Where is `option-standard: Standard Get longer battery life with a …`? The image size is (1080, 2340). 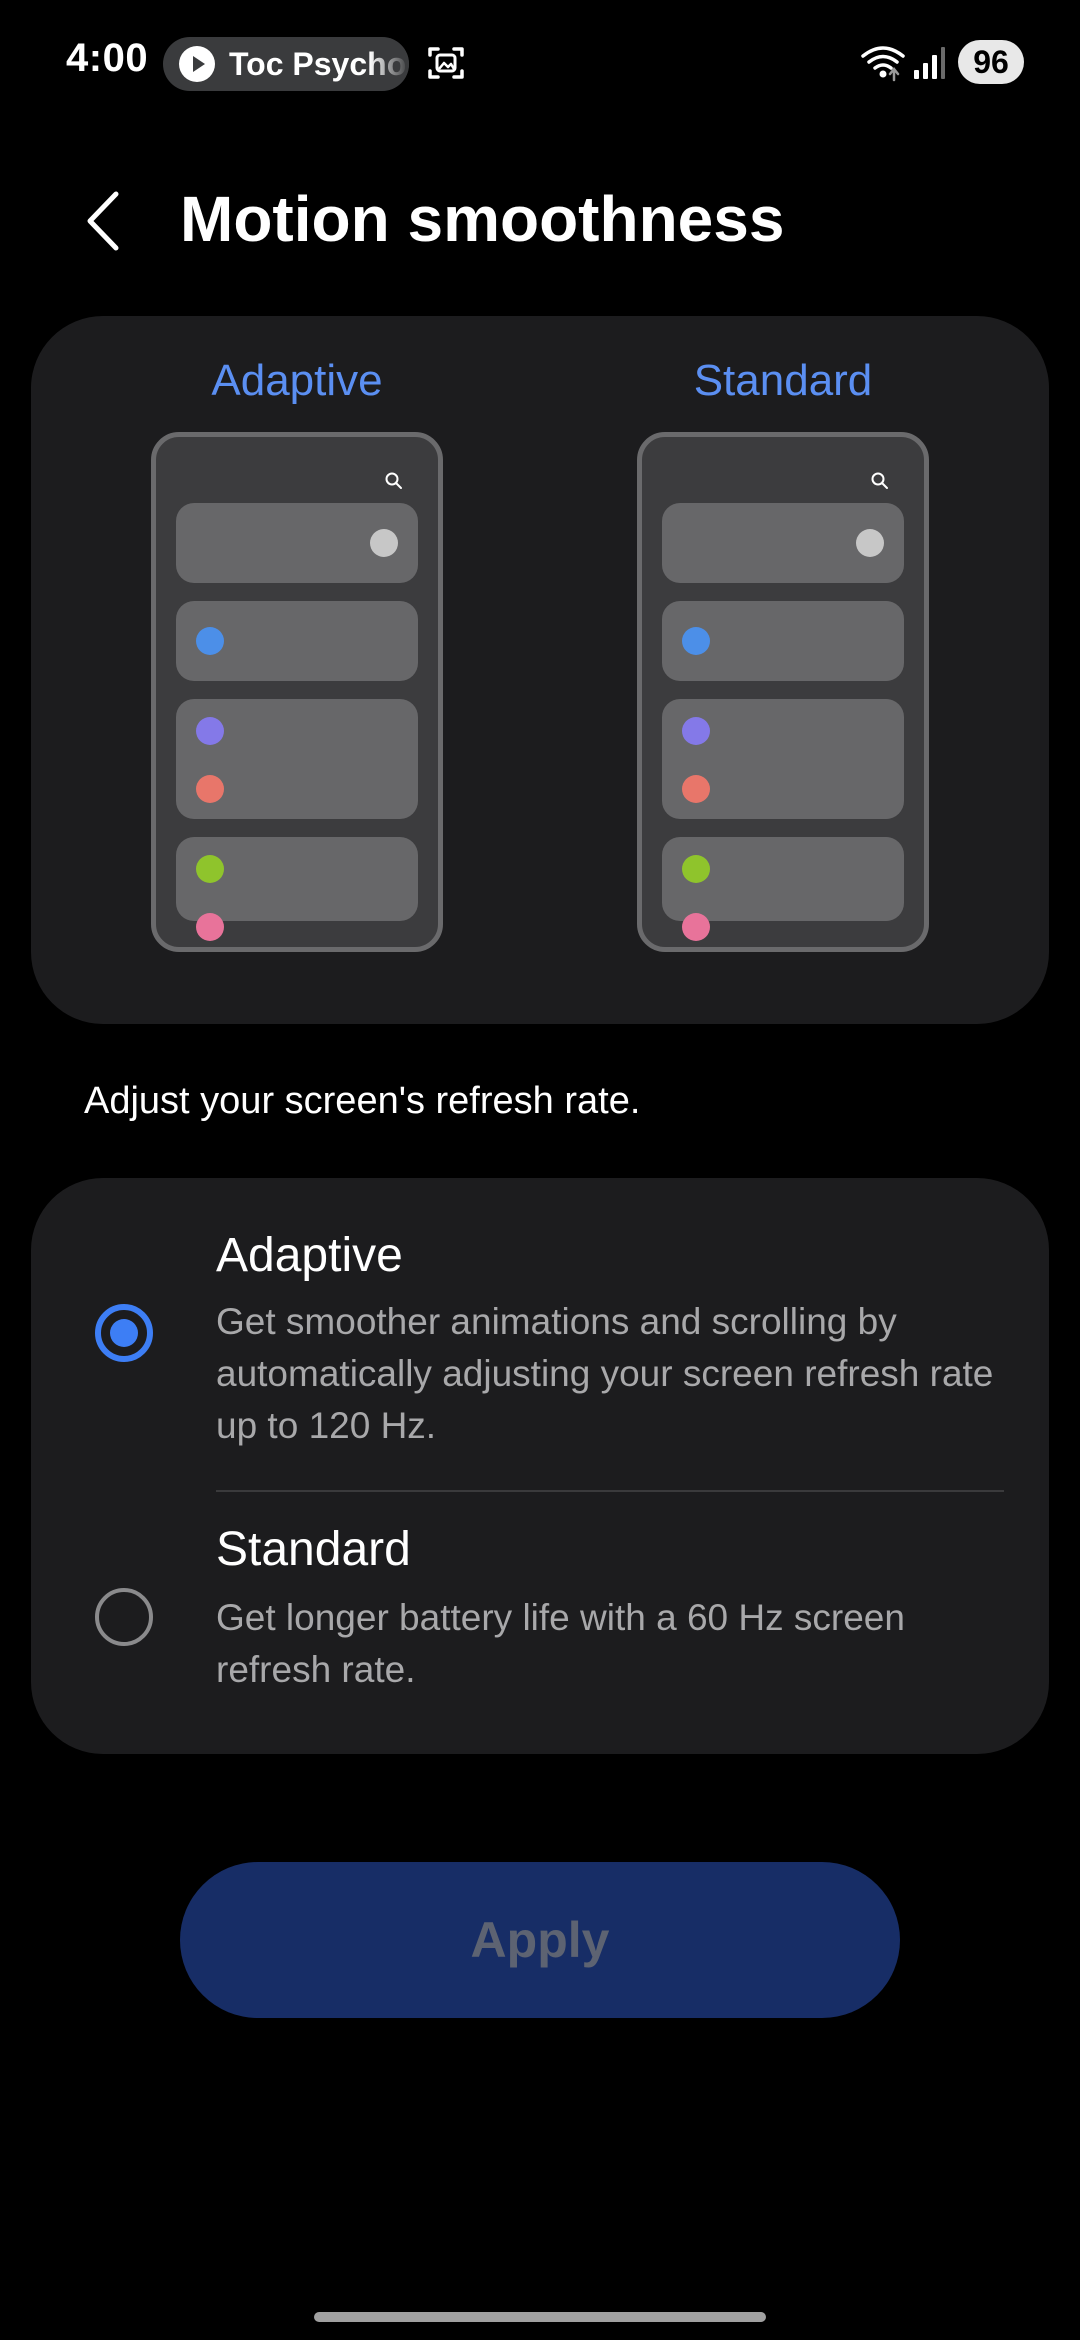
option-standard: Standard Get longer battery life with a … is located at coordinates (540, 1623).